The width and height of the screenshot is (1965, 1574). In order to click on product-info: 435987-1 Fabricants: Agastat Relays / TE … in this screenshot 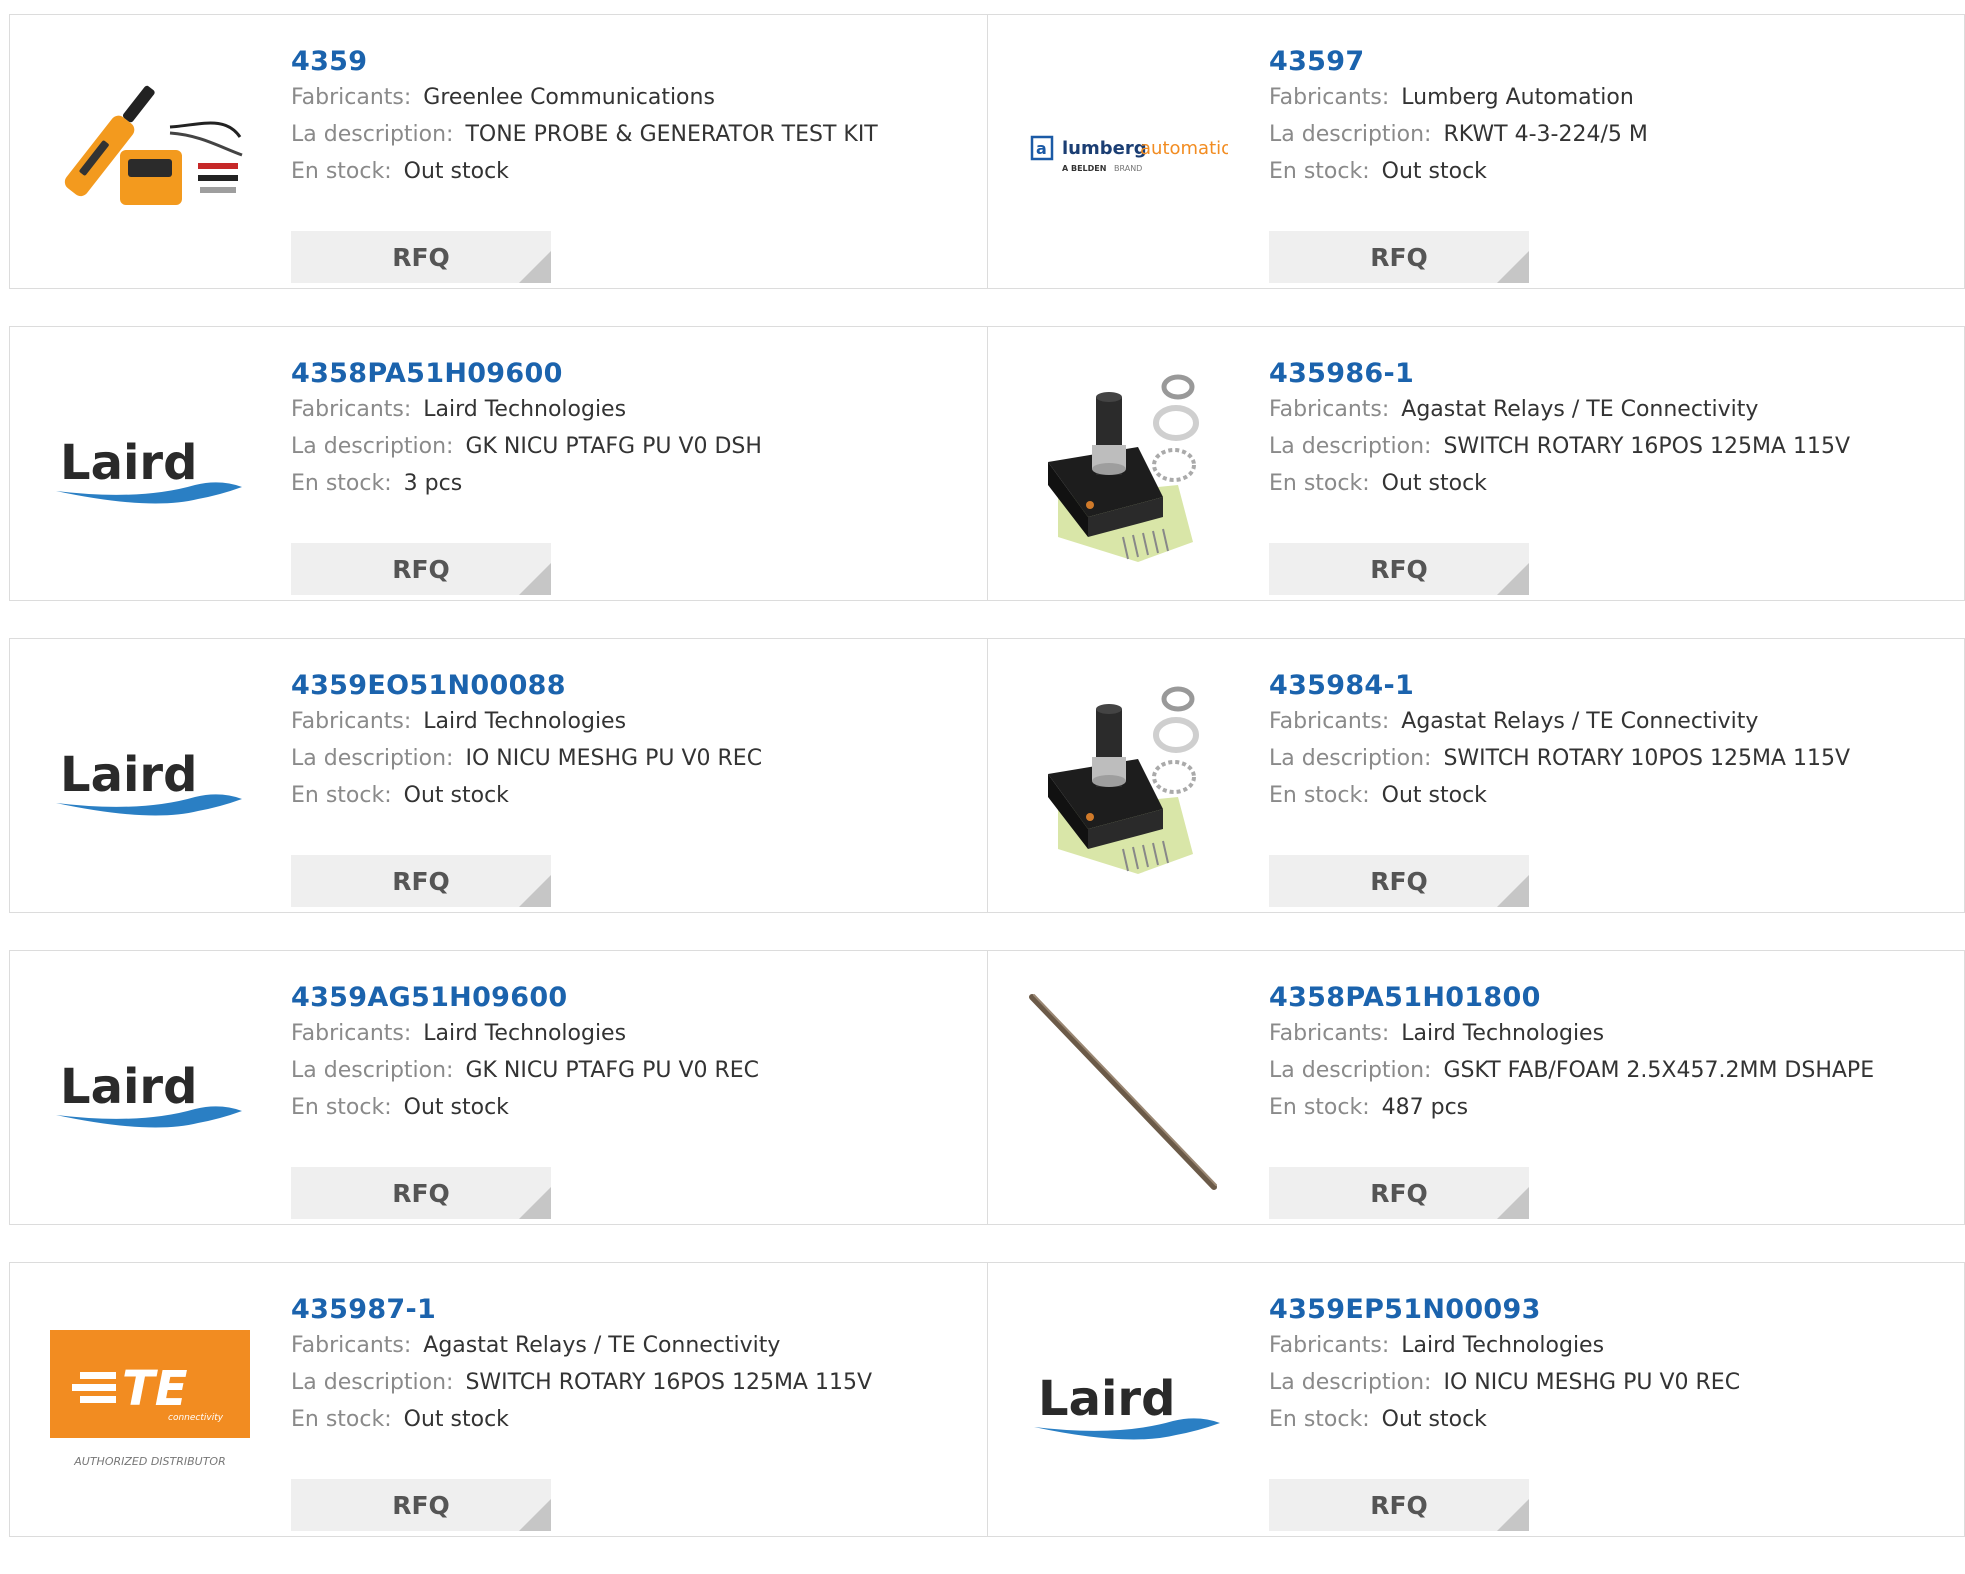, I will do `click(634, 1412)`.